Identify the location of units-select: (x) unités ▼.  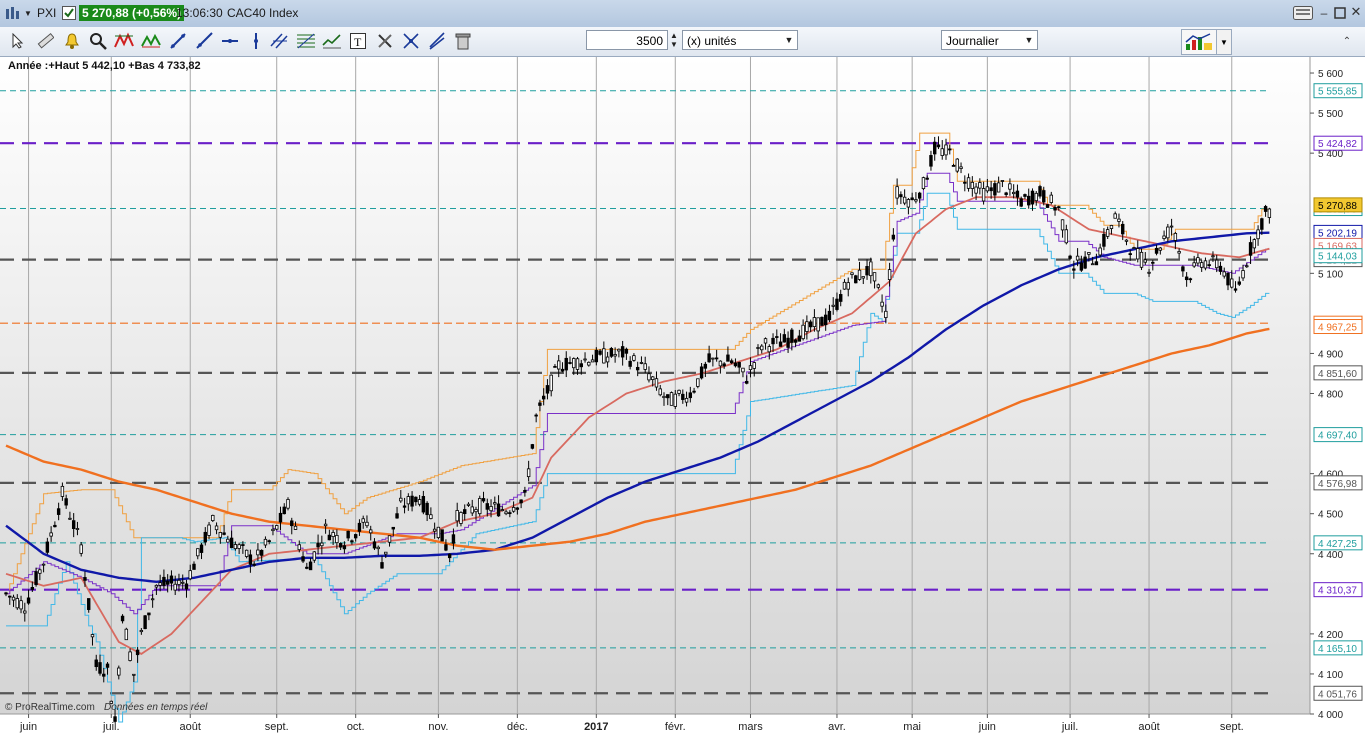
(740, 40).